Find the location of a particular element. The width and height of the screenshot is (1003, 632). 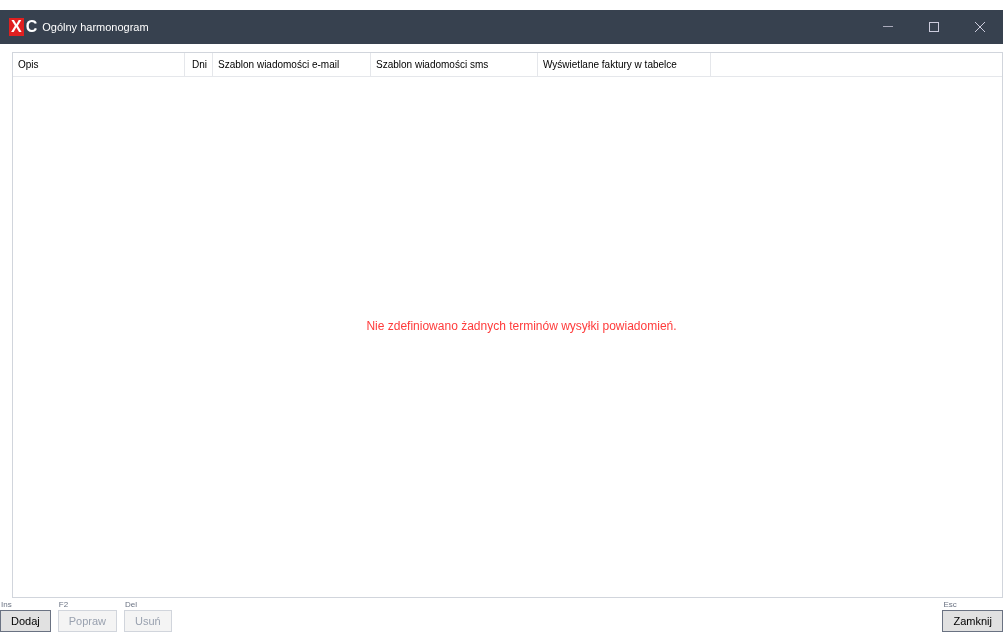

shortcut-label: Esc is located at coordinates (950, 605).